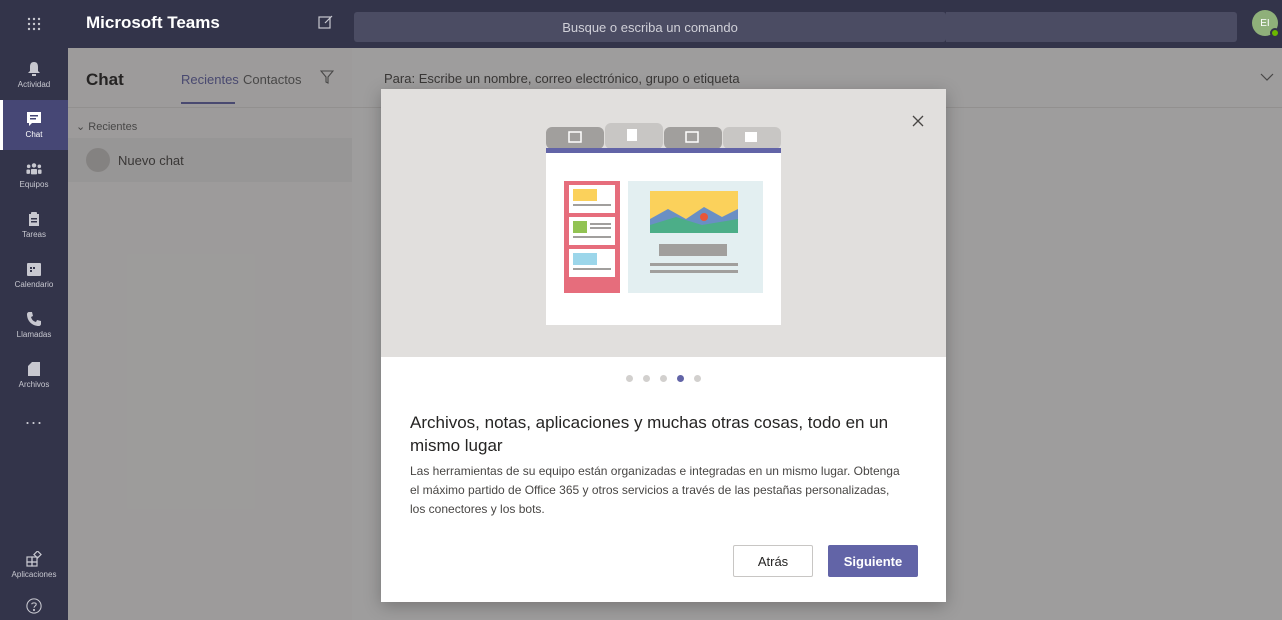  I want to click on next-button: Siguiente, so click(873, 561).